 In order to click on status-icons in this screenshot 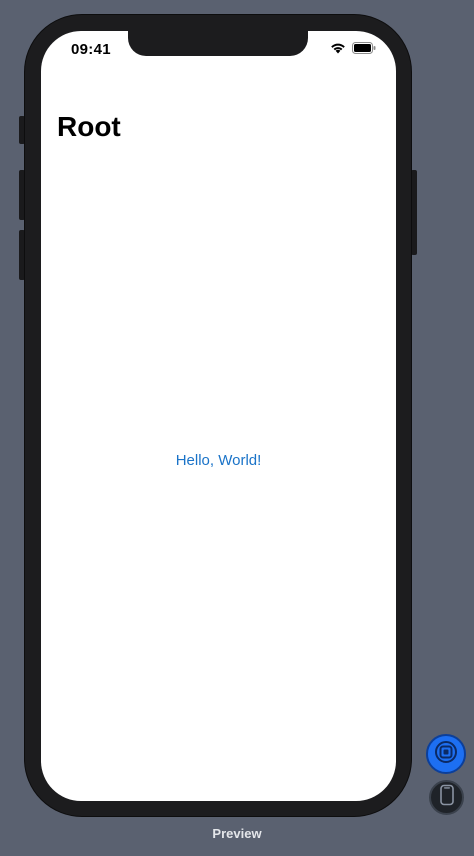, I will do `click(353, 48)`.